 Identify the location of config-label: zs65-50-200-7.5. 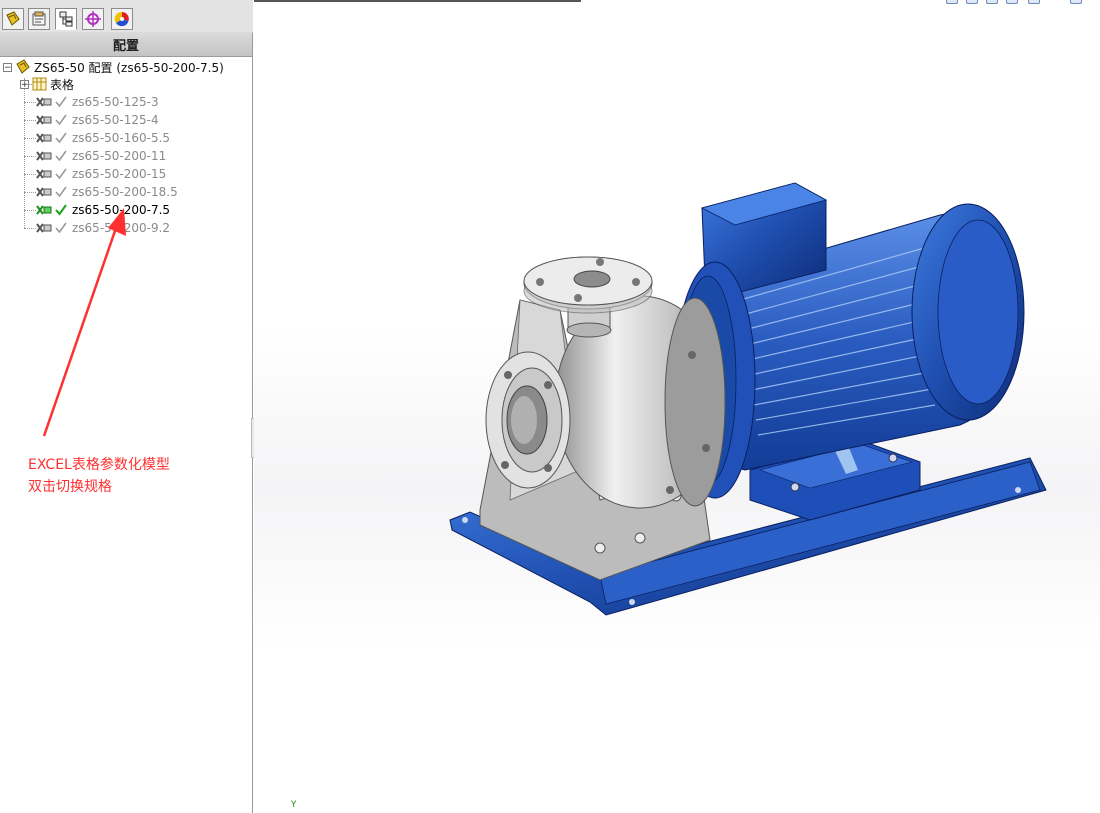
(121, 210).